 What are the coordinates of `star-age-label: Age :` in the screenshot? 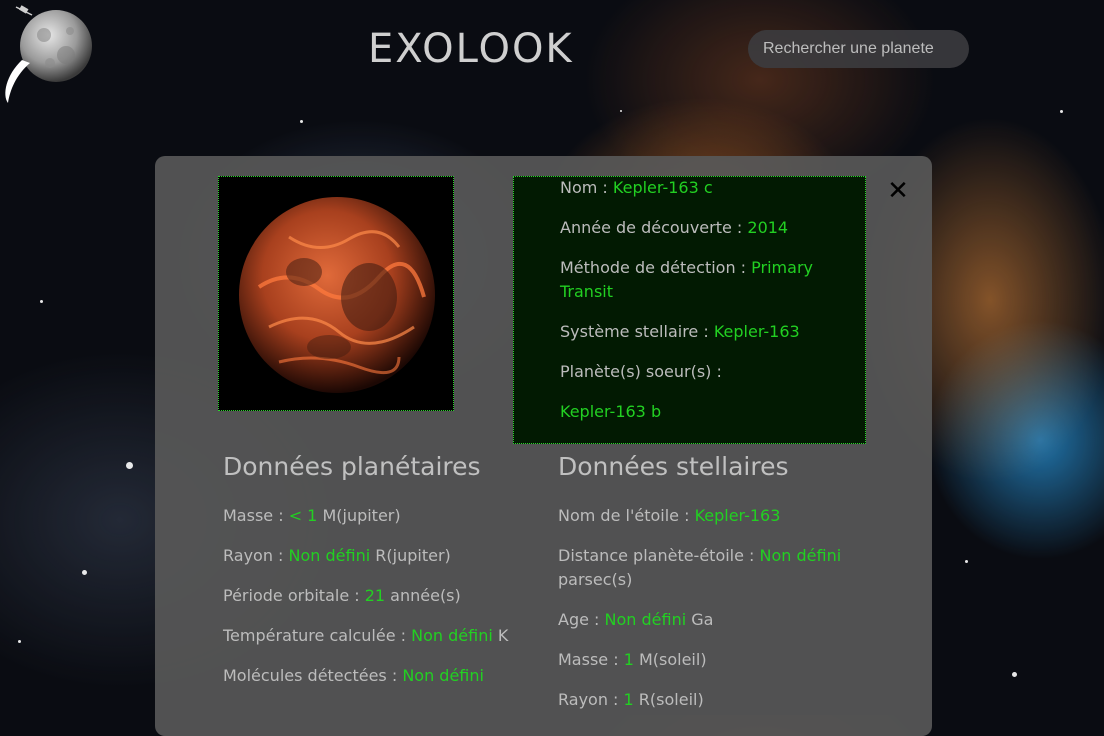 It's located at (581, 619).